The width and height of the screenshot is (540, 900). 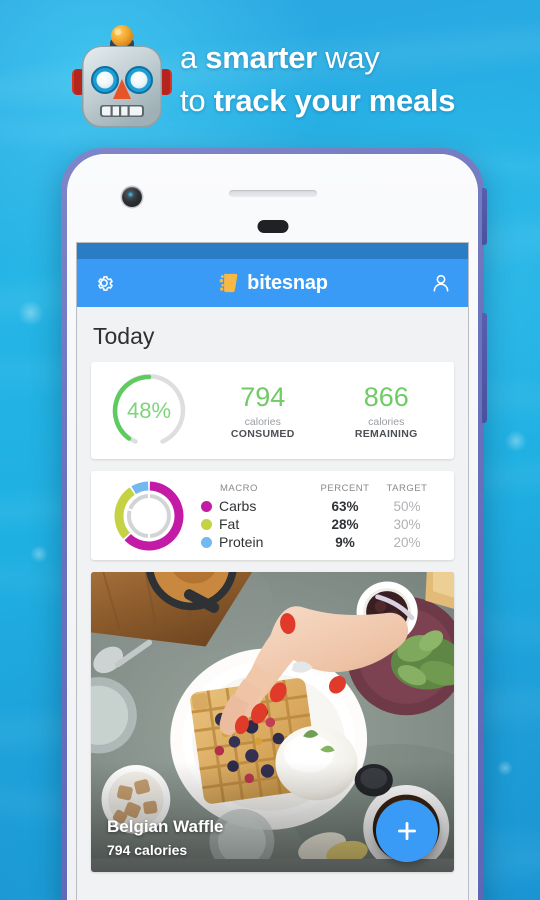 What do you see at coordinates (165, 837) in the screenshot?
I see `meal-info: Belgian Waffle 794 calories` at bounding box center [165, 837].